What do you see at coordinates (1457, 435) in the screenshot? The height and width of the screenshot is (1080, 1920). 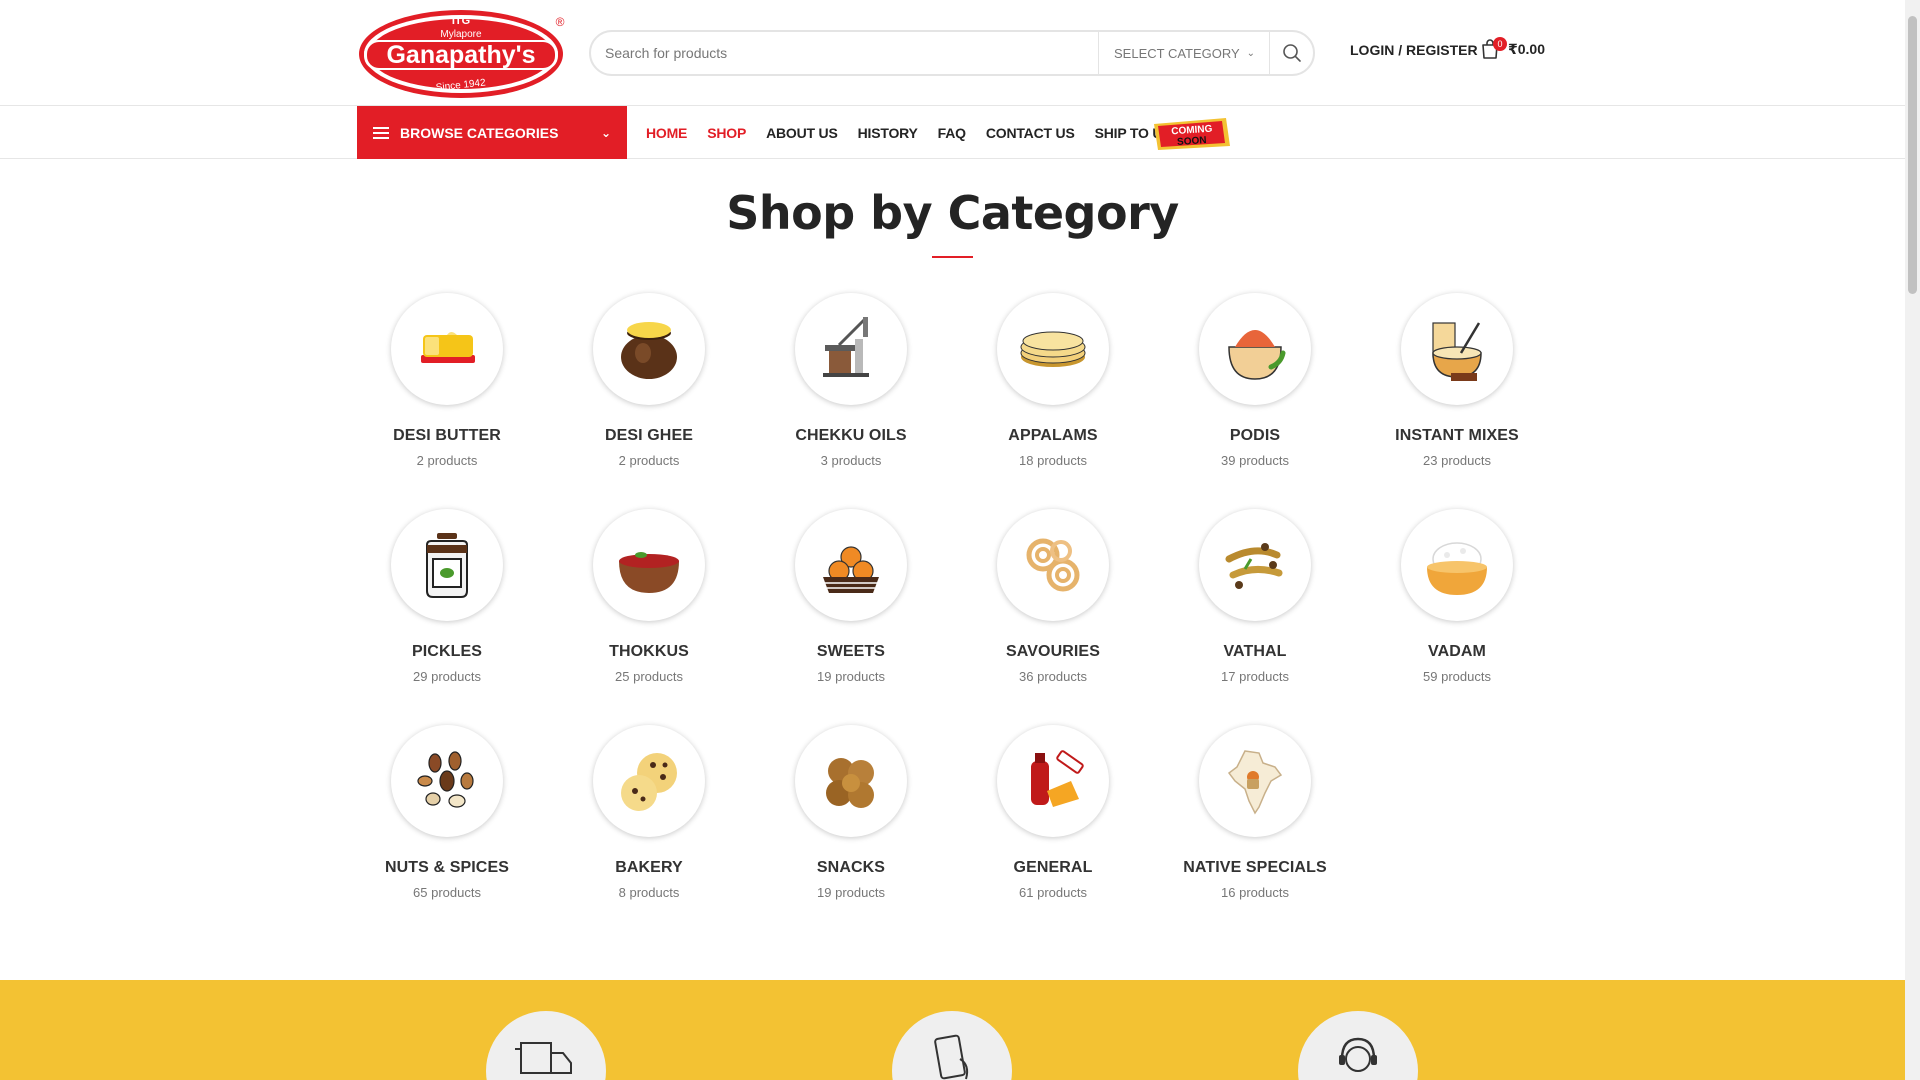 I see `category-name: INSTANT MIXES` at bounding box center [1457, 435].